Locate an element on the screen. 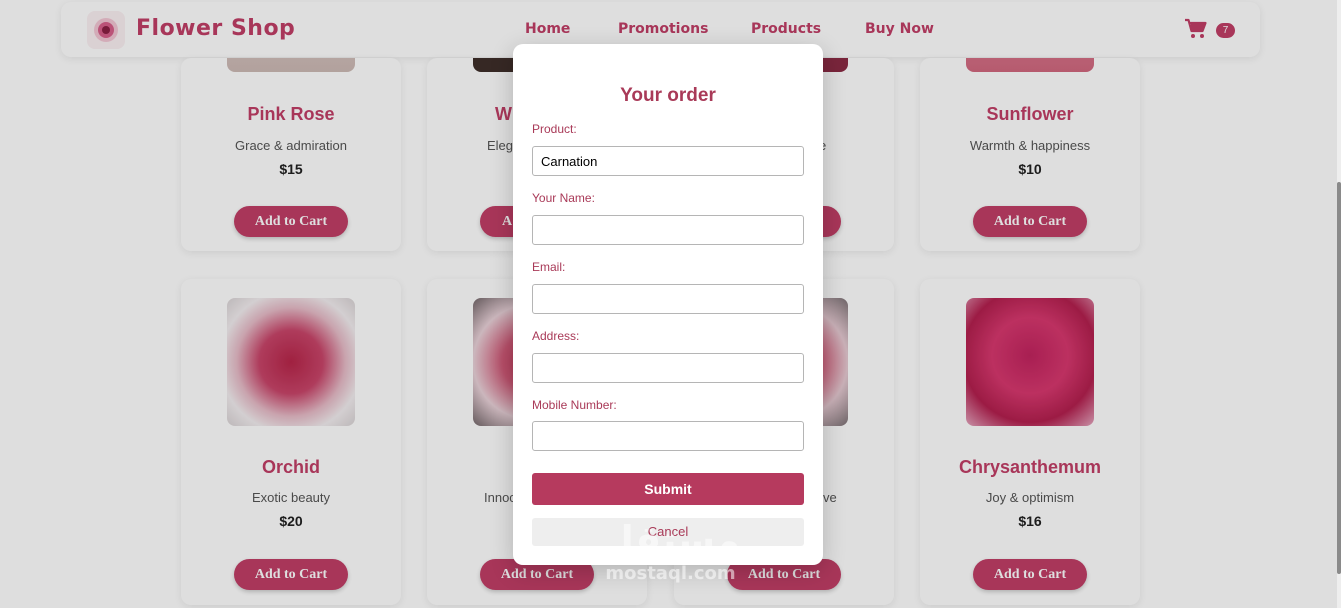 This screenshot has width=1341, height=608. product-field is located at coordinates (668, 161).